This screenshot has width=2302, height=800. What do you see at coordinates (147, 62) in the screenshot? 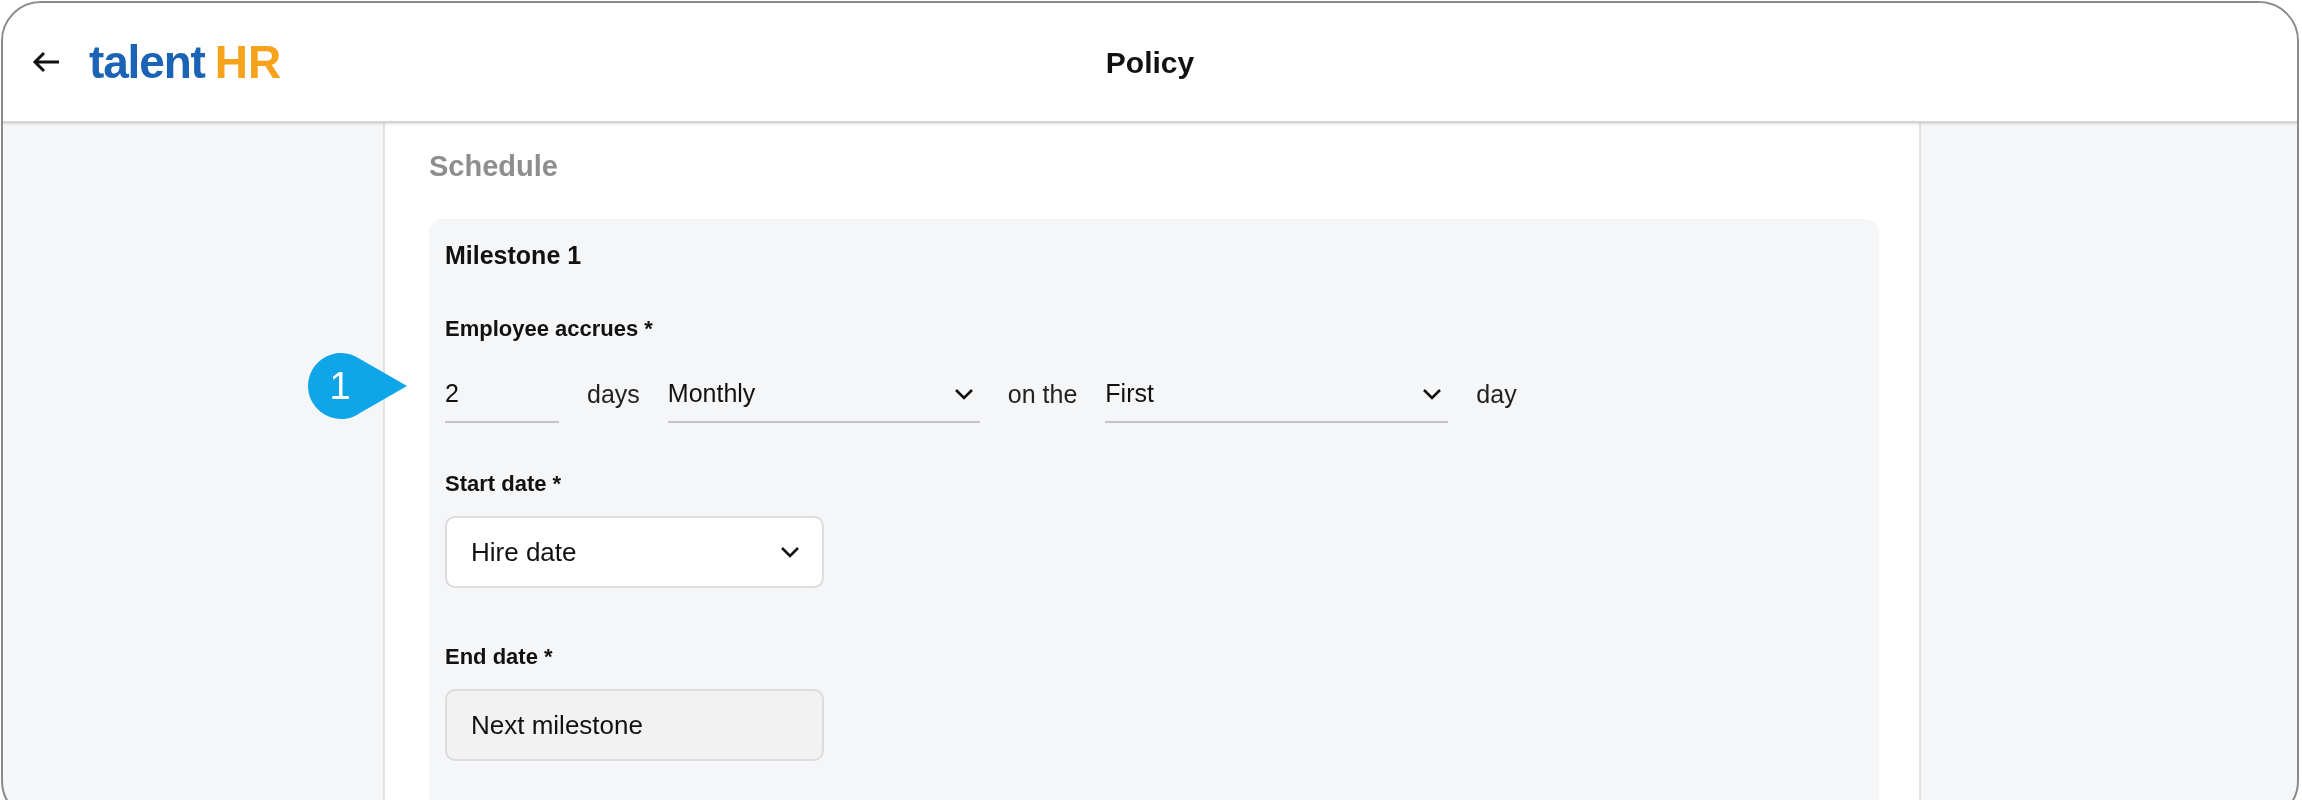
I see `logo-text: talent` at bounding box center [147, 62].